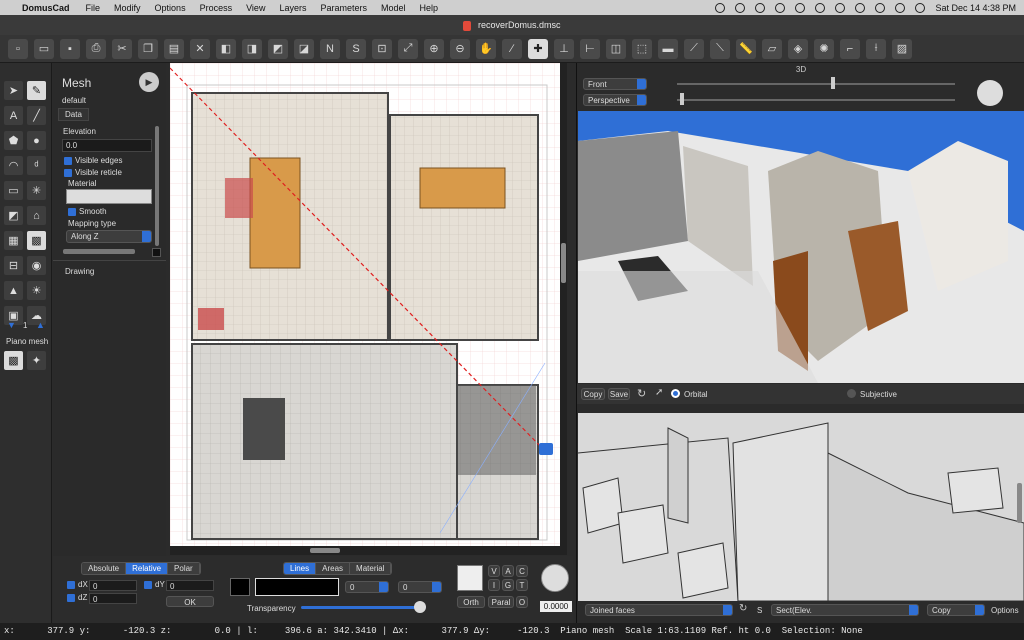  What do you see at coordinates (682, 99) in the screenshot?
I see `view-slider-2-knob` at bounding box center [682, 99].